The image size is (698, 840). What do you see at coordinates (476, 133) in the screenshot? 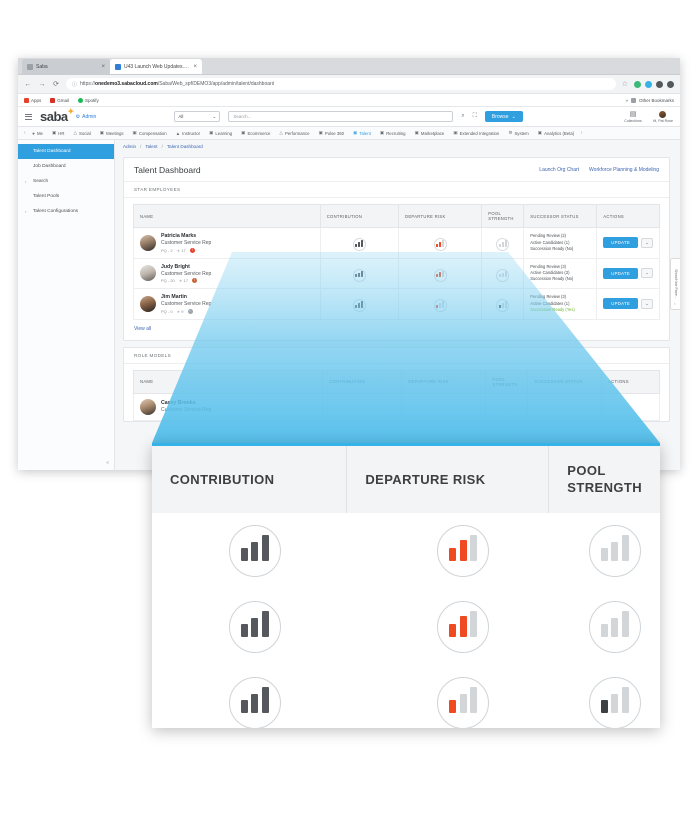
I see `nav-item-extended-integration: ▣ Extended Integration` at bounding box center [476, 133].